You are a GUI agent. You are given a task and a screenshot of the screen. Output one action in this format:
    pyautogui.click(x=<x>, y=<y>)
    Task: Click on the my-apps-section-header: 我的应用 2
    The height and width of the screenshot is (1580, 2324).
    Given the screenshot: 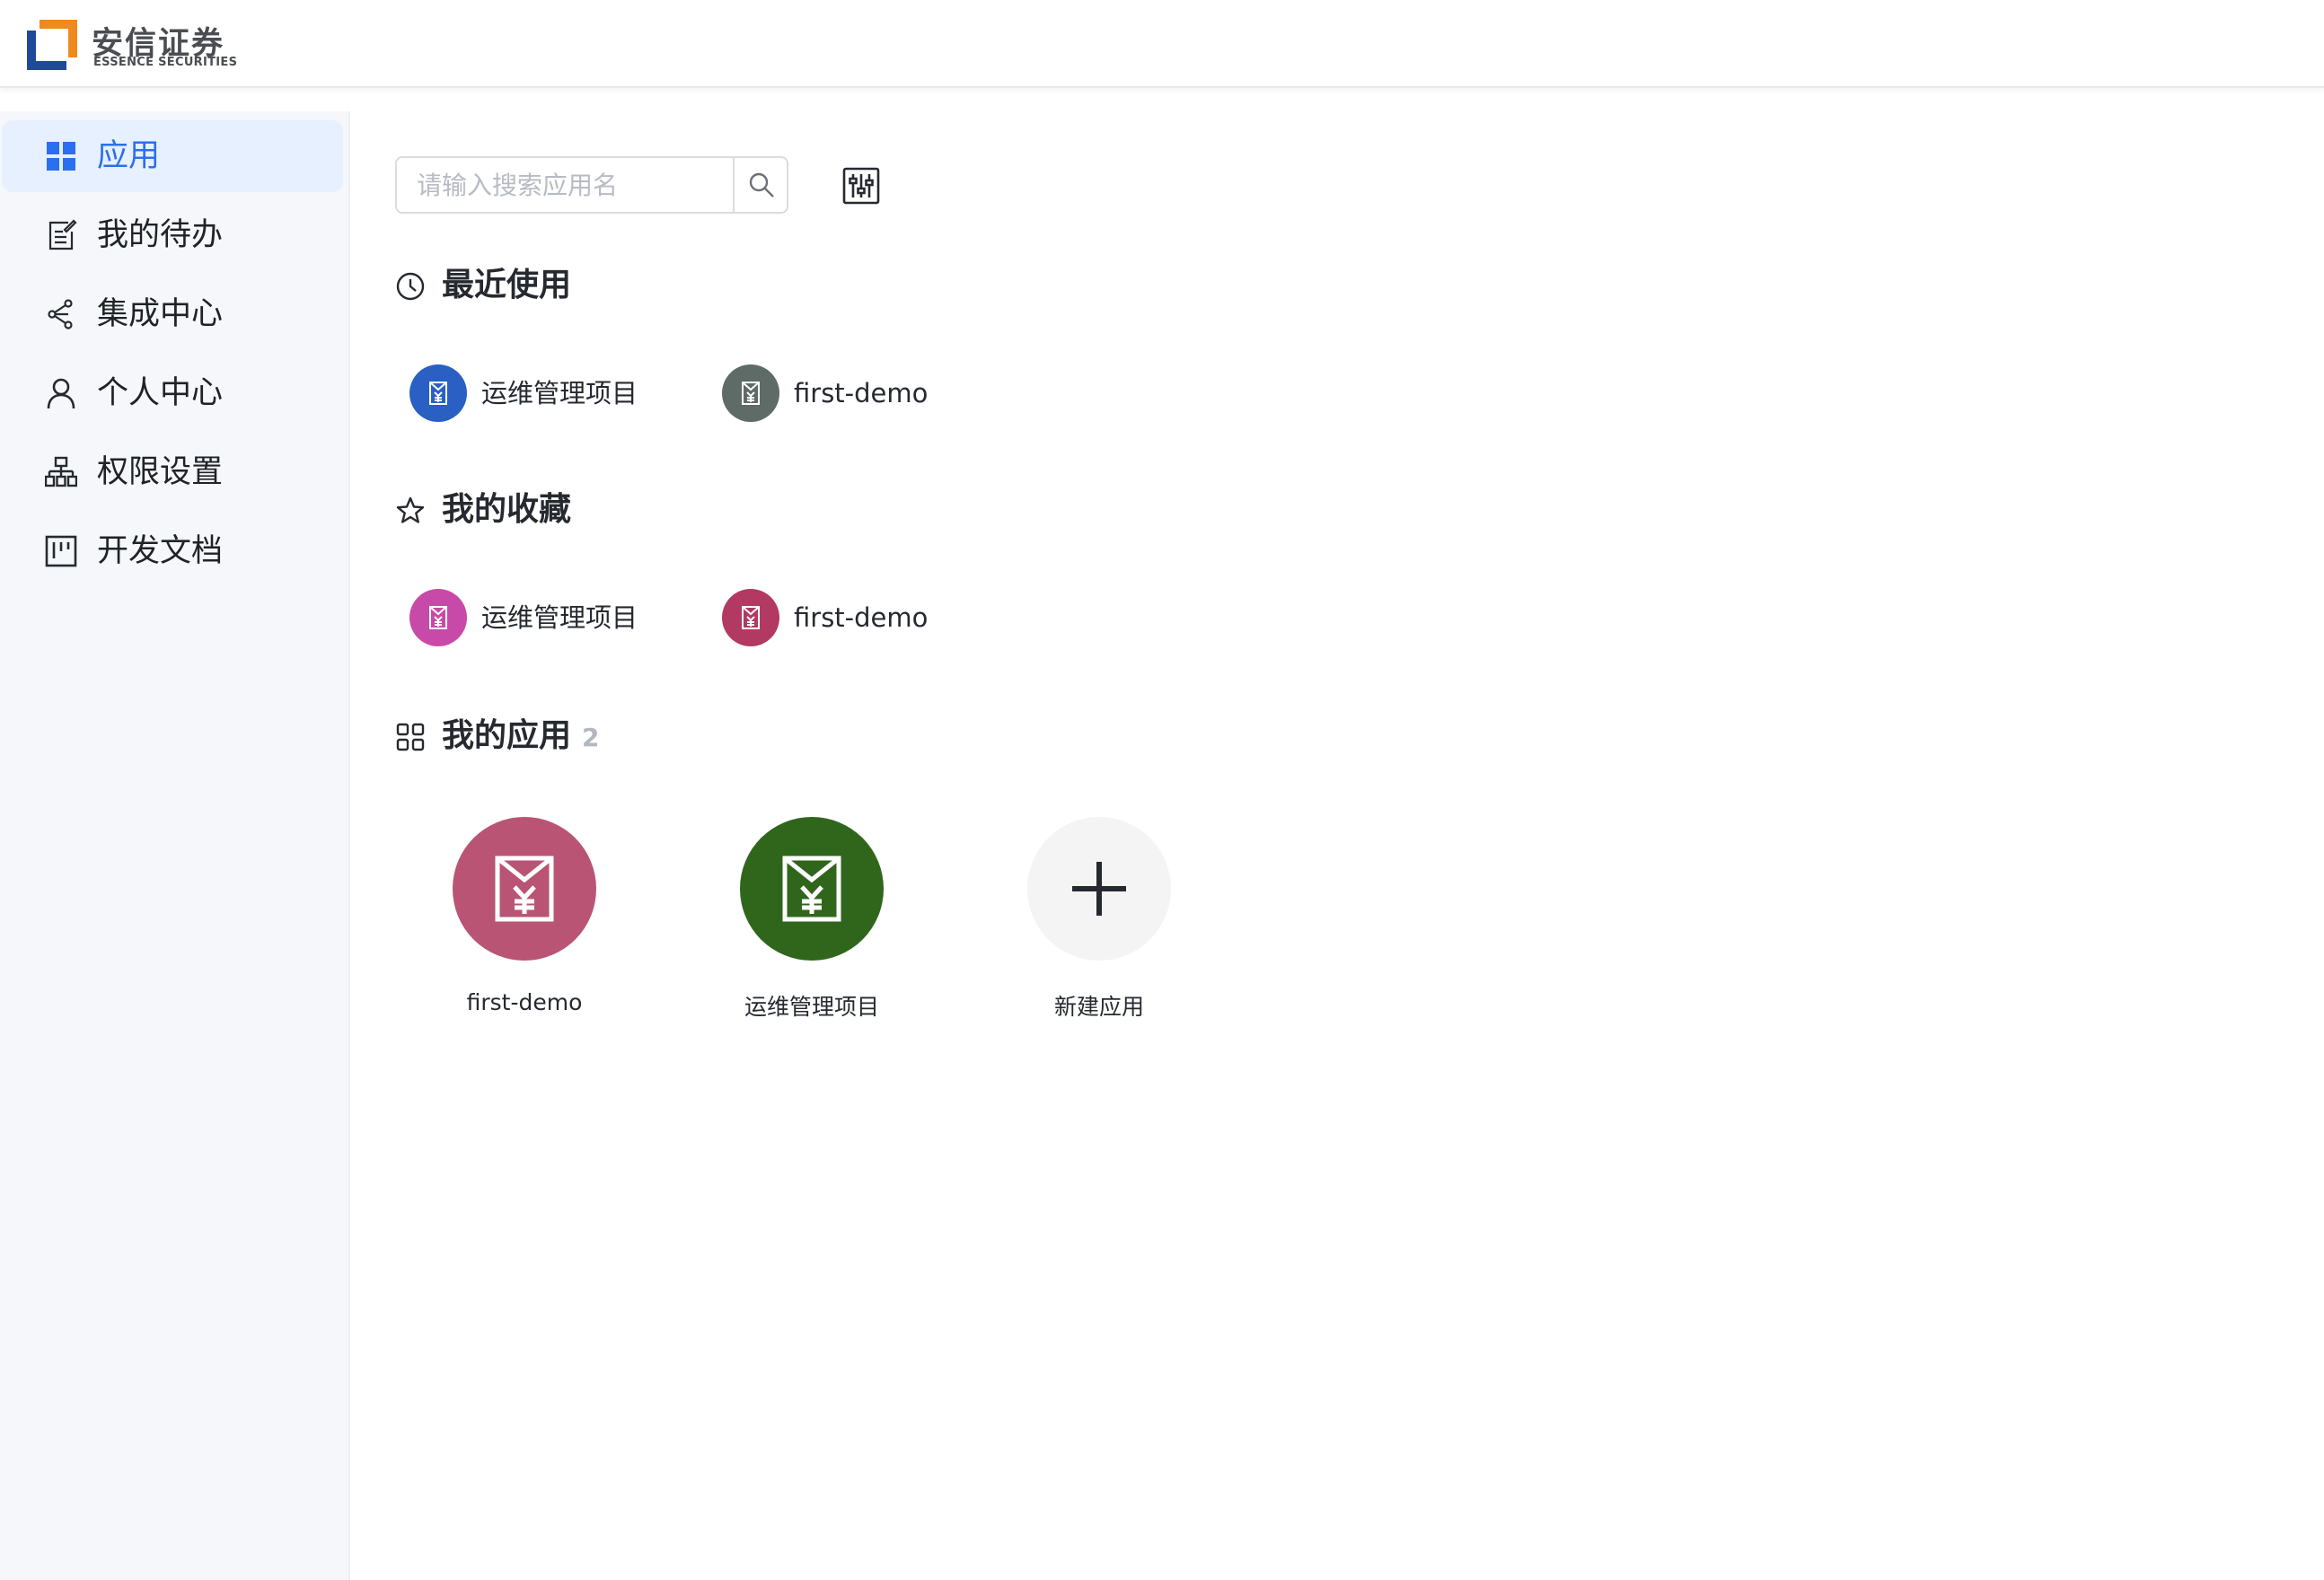 What is the action you would take?
    pyautogui.click(x=592, y=737)
    